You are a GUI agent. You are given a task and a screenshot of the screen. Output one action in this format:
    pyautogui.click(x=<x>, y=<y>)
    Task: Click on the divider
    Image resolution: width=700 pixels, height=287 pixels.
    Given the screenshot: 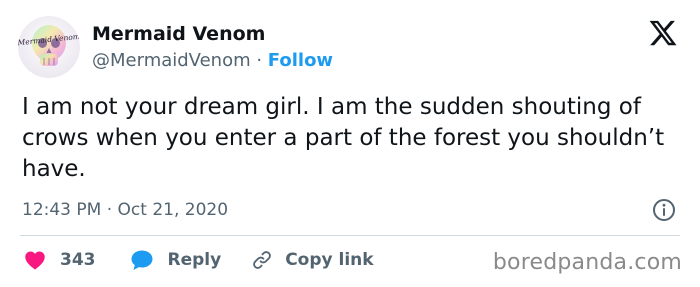 What is the action you would take?
    pyautogui.click(x=350, y=235)
    